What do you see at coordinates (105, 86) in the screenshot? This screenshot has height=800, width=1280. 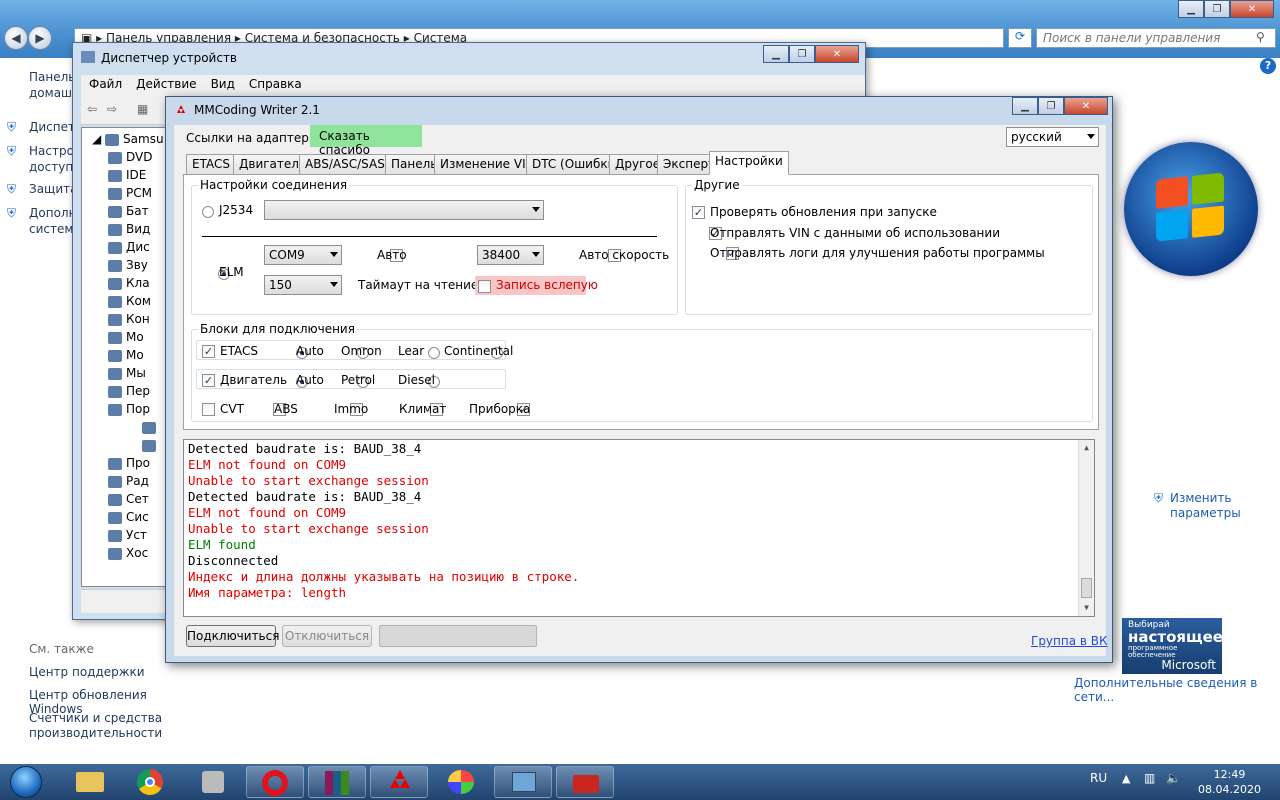 I see `menu-file: Файл` at bounding box center [105, 86].